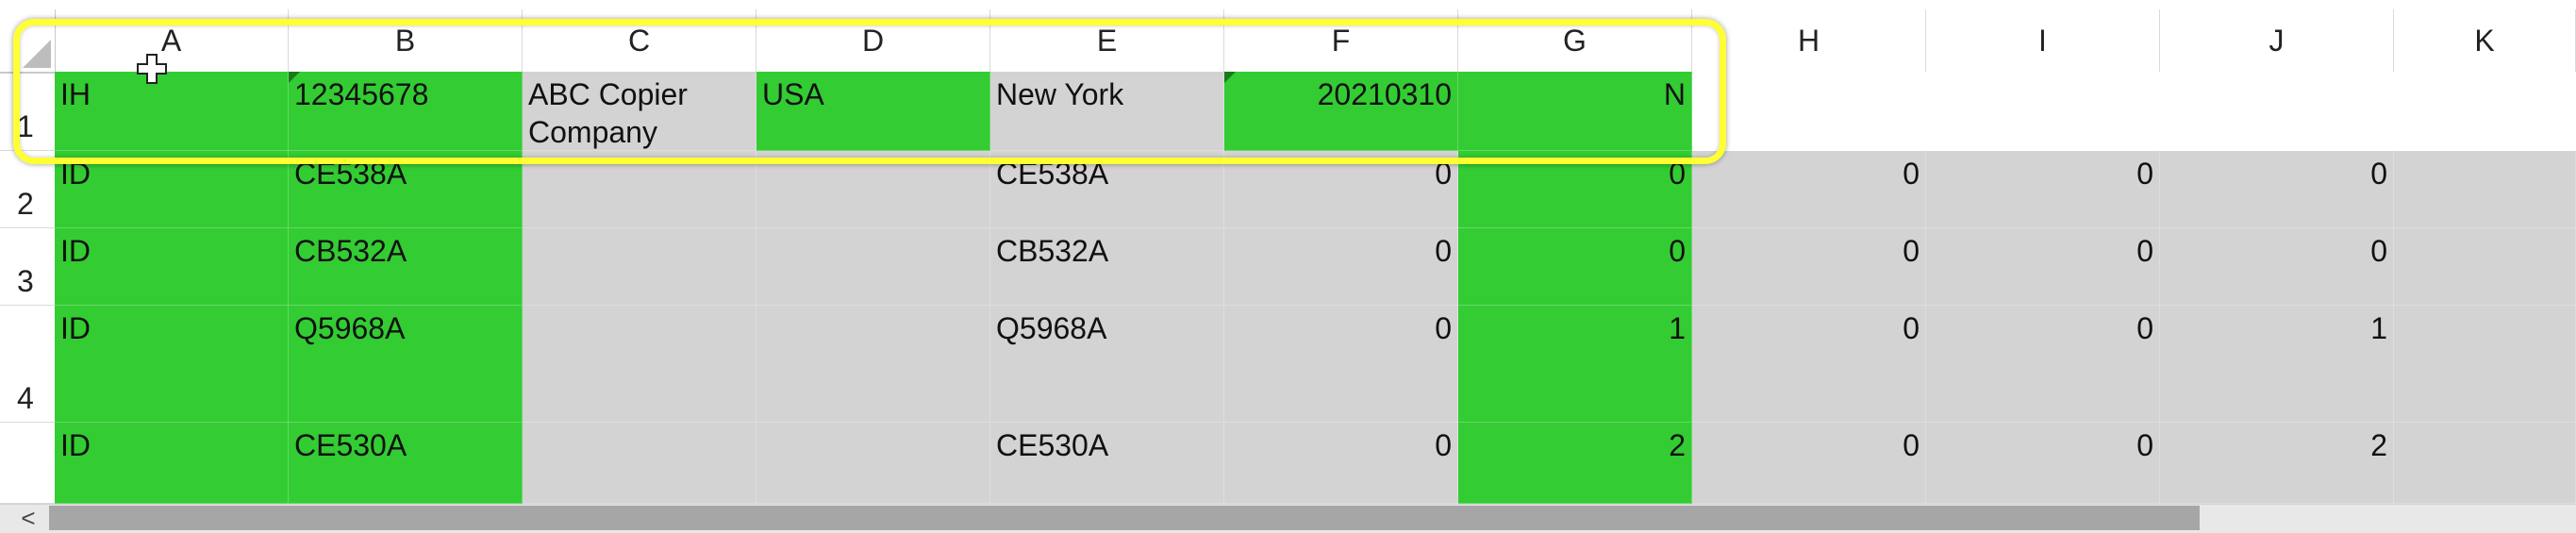 Image resolution: width=2576 pixels, height=533 pixels. What do you see at coordinates (2277, 463) in the screenshot?
I see `cell-j5: 2` at bounding box center [2277, 463].